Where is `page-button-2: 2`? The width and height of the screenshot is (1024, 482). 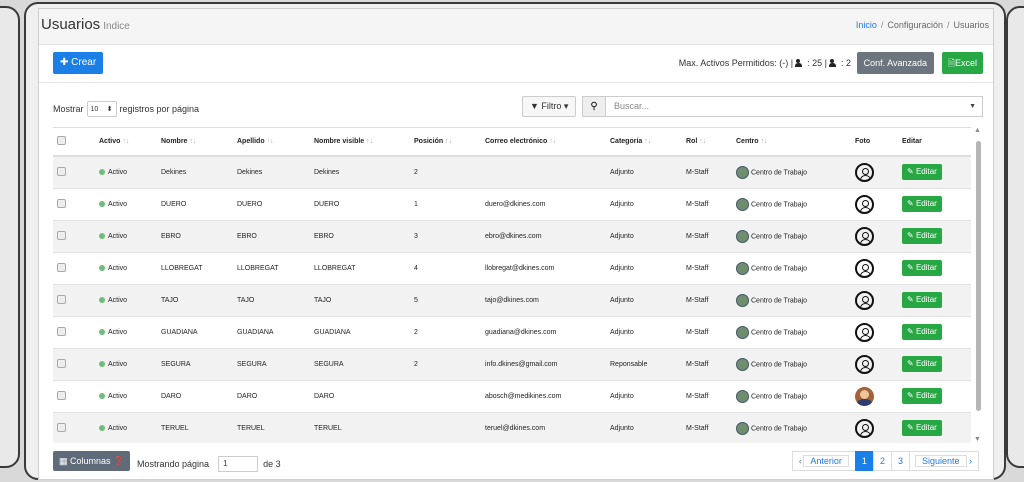
page-button-2: 2 is located at coordinates (882, 461).